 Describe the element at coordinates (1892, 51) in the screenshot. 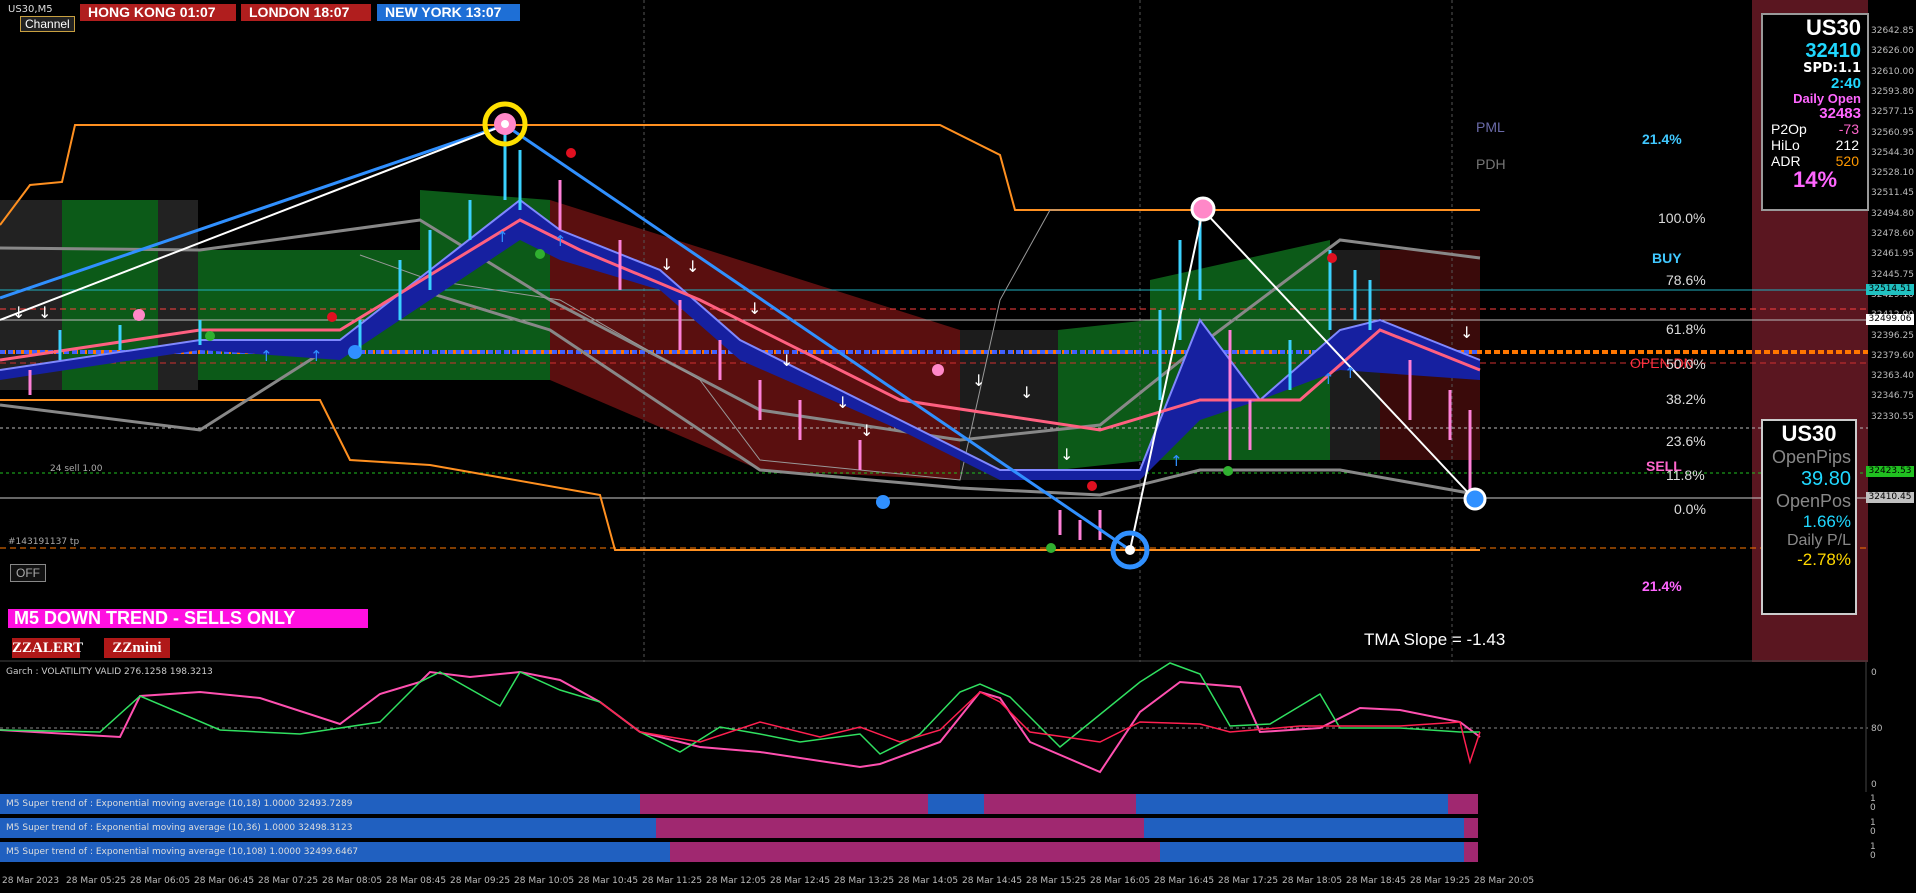

I see `price-axis-label: 32626.00` at that location.